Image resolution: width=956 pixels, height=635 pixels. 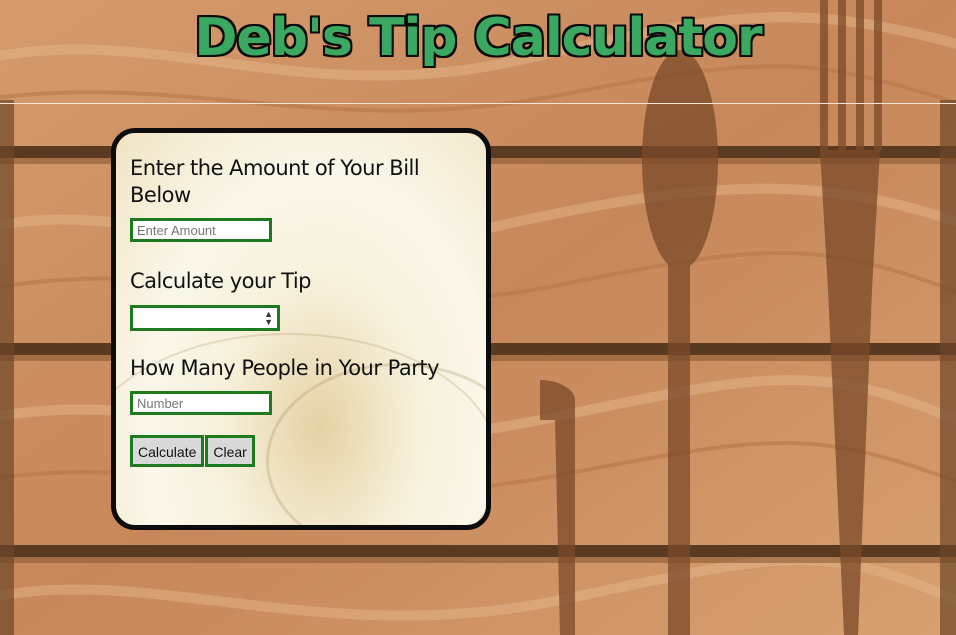 What do you see at coordinates (275, 181) in the screenshot?
I see `bill-label: Enter the Amount of Your Bill Below` at bounding box center [275, 181].